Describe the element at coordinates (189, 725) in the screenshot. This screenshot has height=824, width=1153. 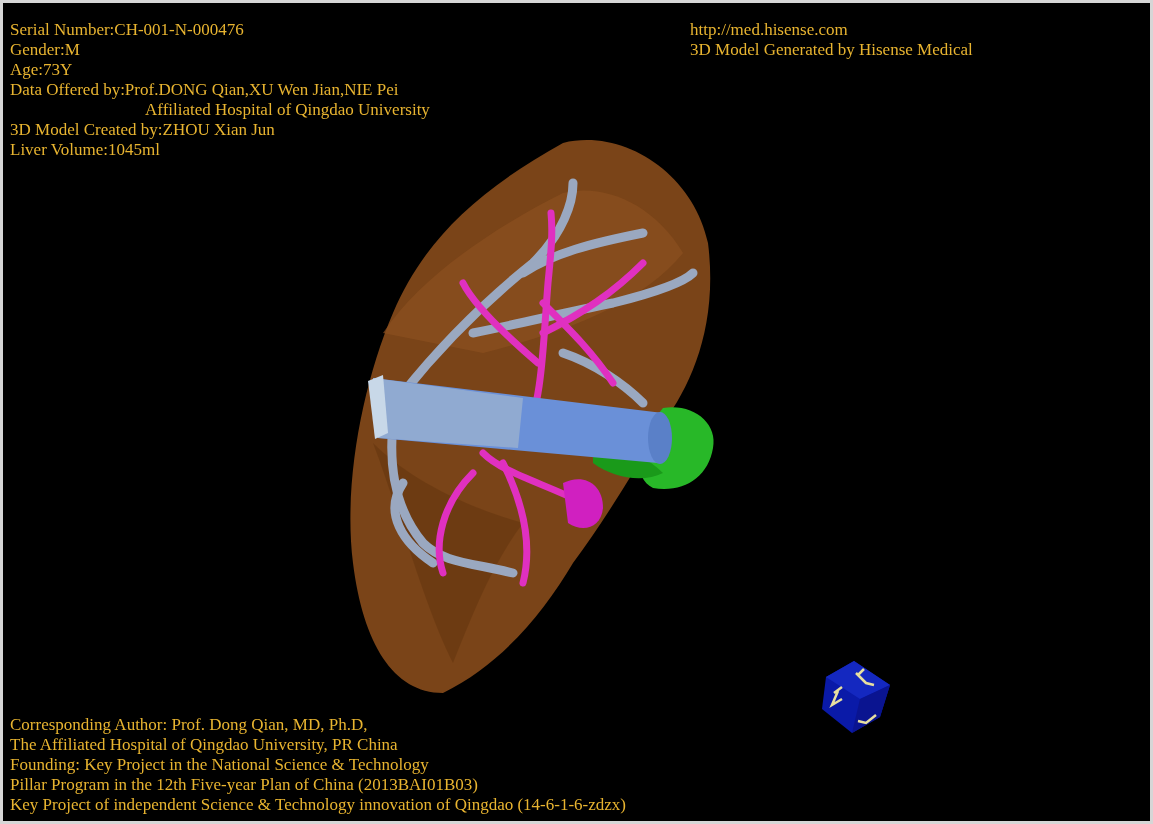
I see `footer-text: Corresponding Author: Prof. Dong Qian, MD, Ph.D,` at that location.